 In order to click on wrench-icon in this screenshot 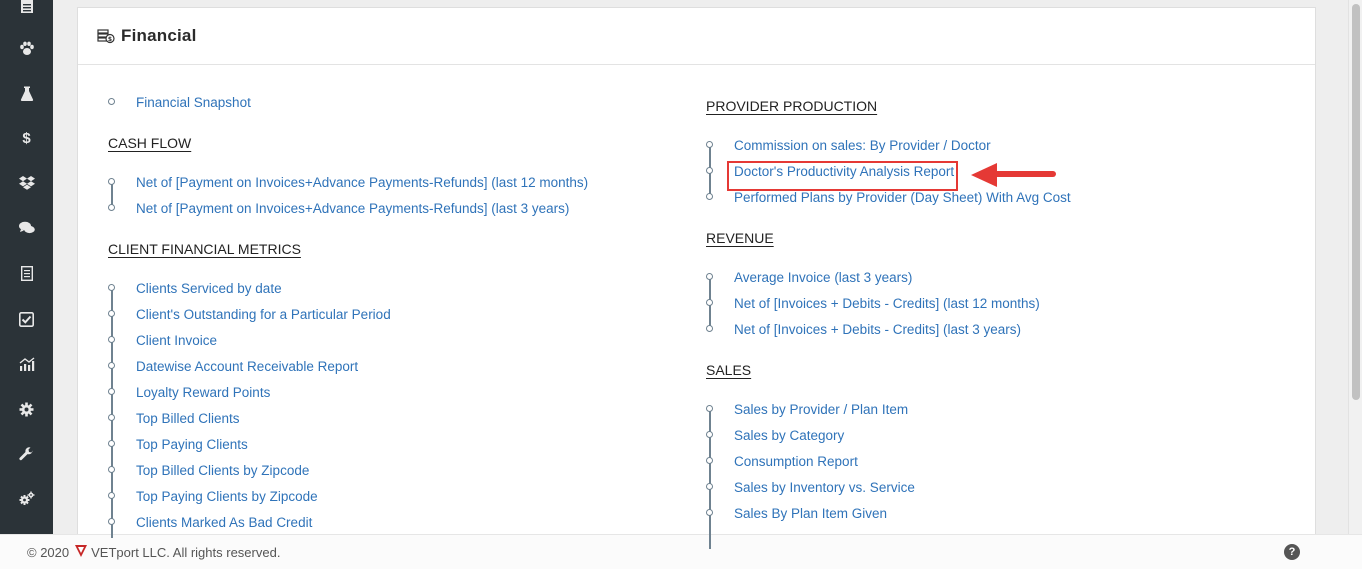, I will do `click(26, 454)`.